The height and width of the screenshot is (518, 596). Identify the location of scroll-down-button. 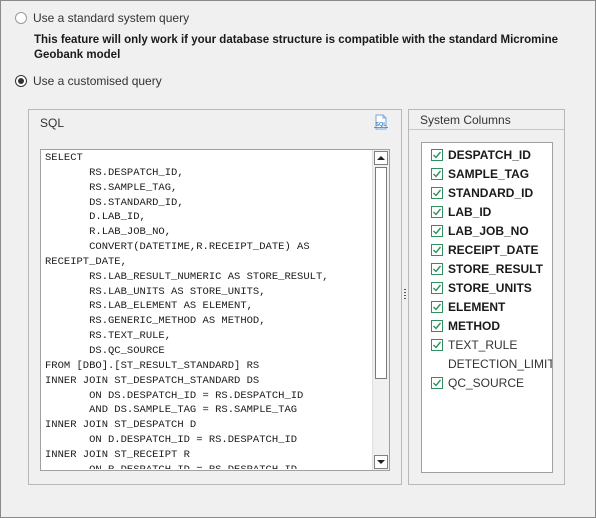
(381, 462).